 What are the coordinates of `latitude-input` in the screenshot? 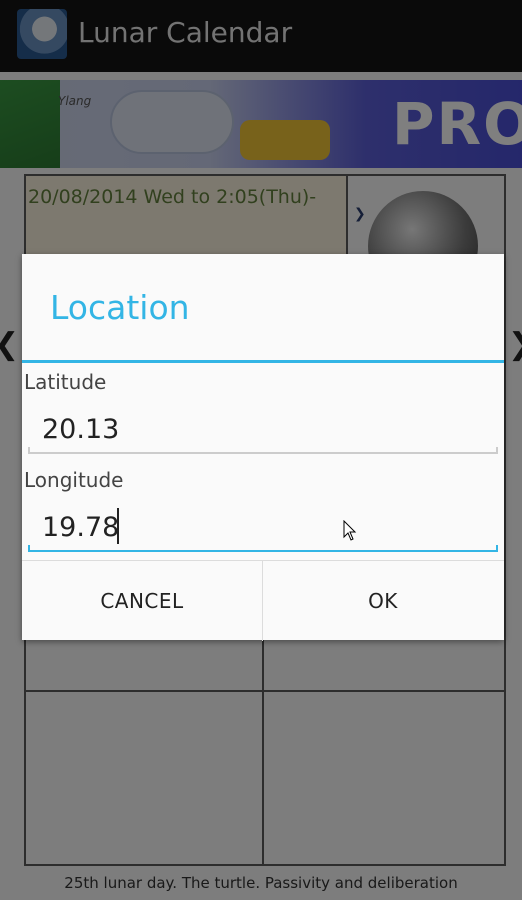 It's located at (263, 429).